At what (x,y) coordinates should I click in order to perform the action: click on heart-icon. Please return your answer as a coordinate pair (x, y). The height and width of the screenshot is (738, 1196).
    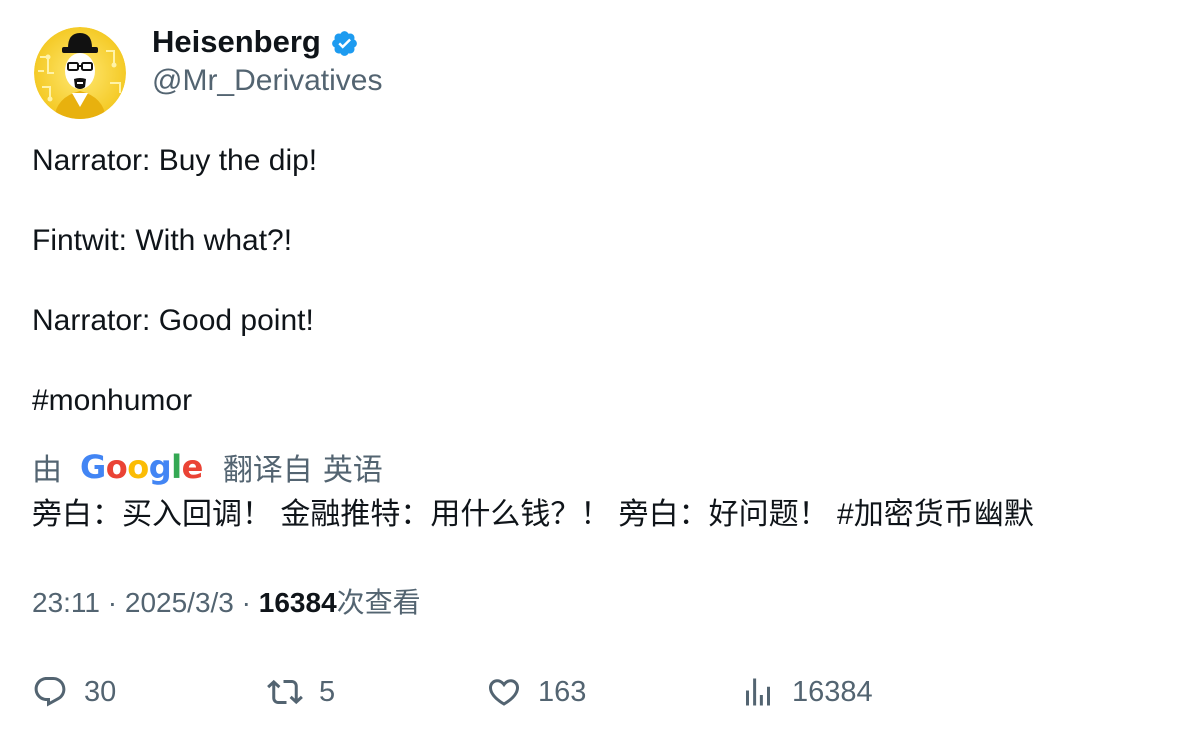
    Looking at the image, I should click on (504, 692).